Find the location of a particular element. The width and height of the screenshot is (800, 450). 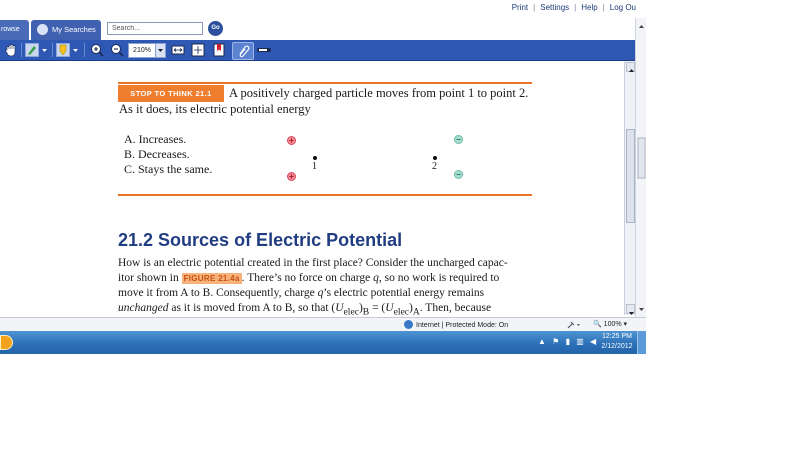

fit-width-icon is located at coordinates (178, 50).